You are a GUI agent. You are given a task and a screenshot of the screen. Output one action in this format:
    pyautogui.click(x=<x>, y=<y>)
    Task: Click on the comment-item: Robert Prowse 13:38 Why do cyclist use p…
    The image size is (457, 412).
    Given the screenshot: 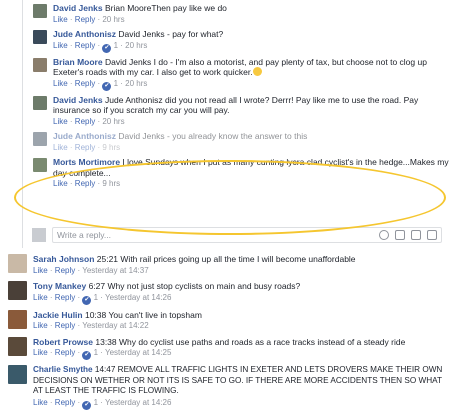 What is the action you would take?
    pyautogui.click(x=230, y=348)
    